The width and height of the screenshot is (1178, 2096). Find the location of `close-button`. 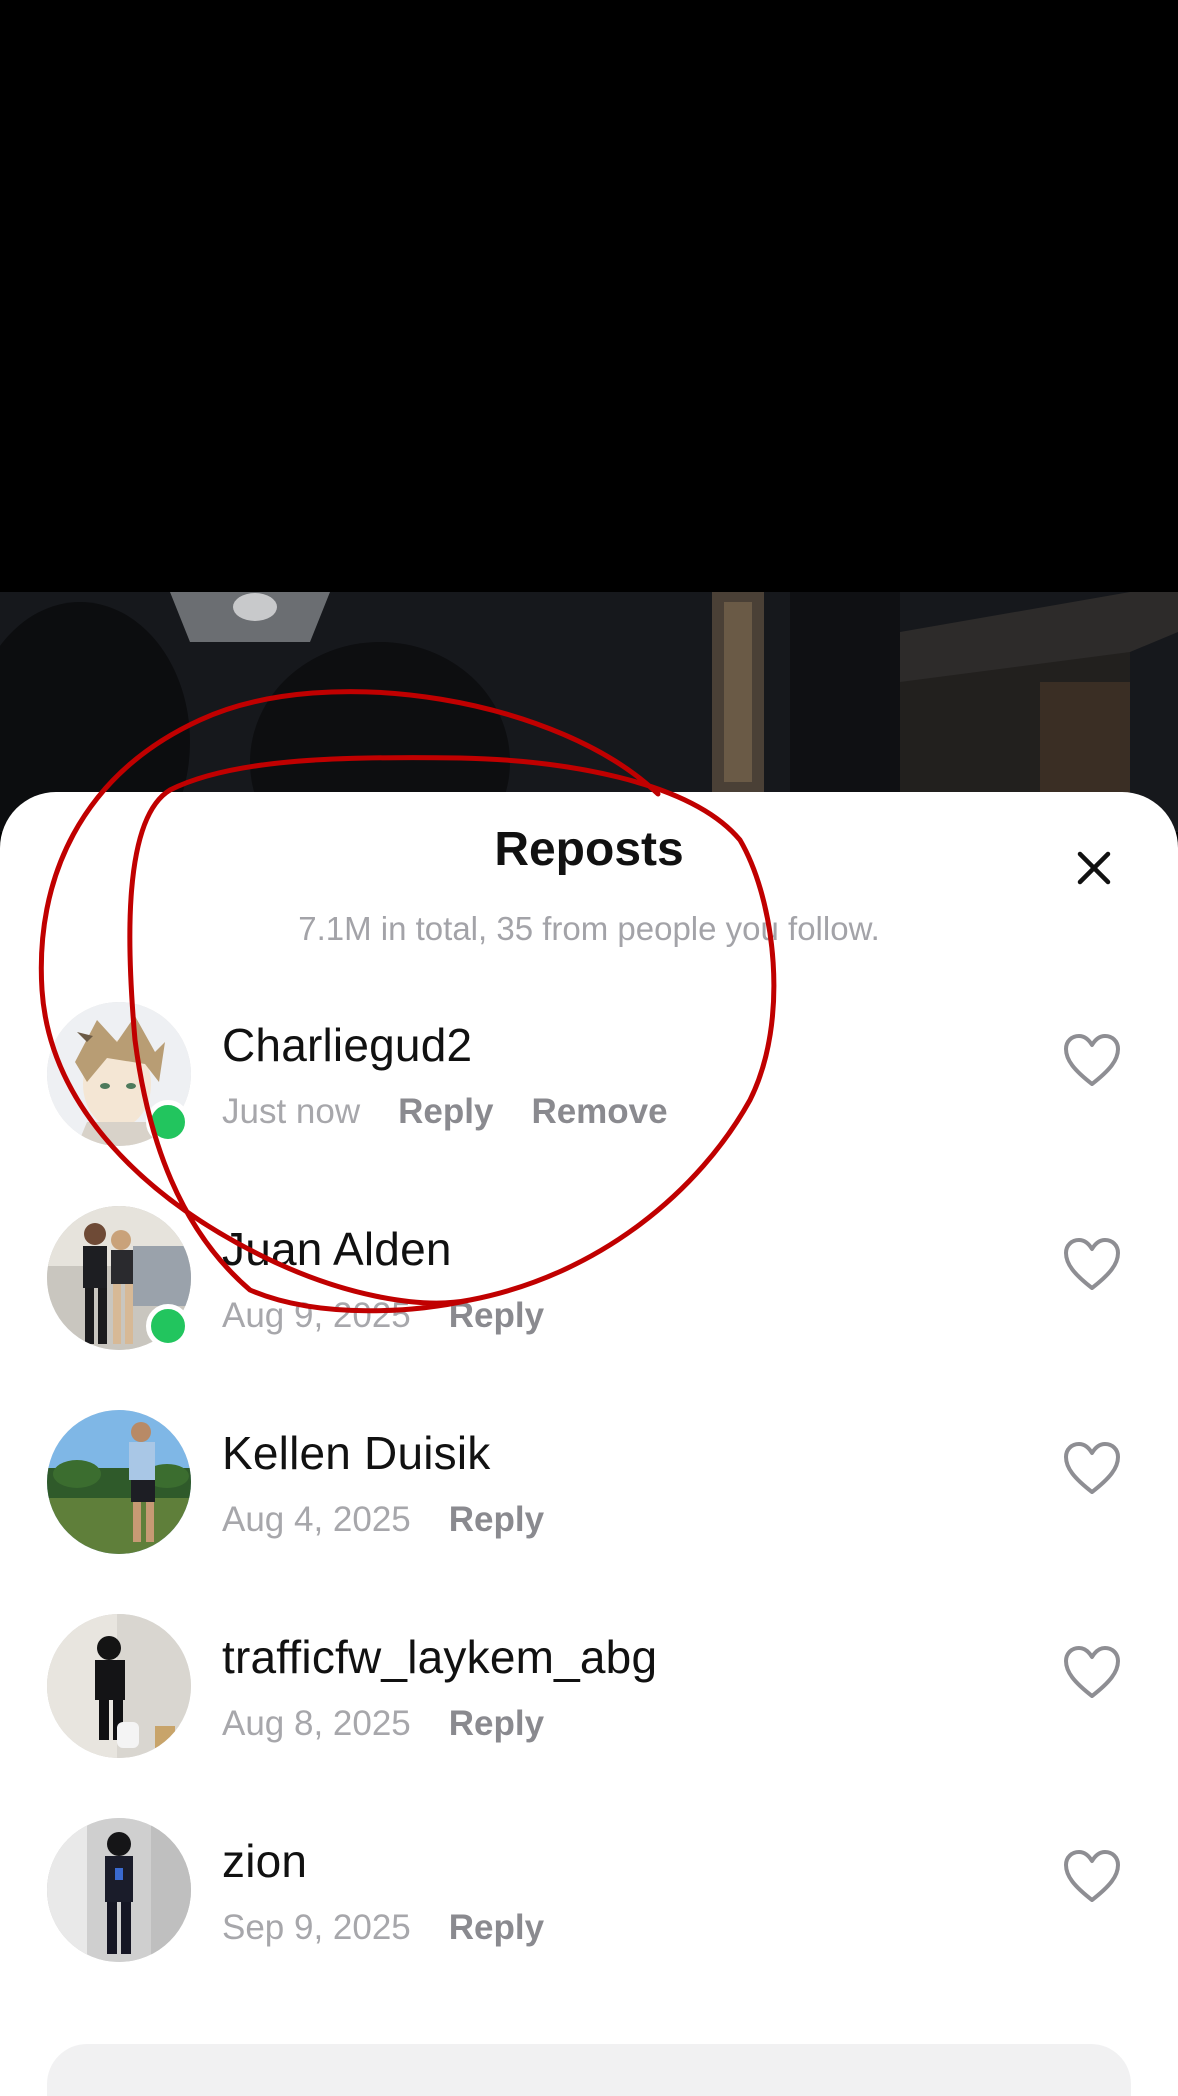

close-button is located at coordinates (1094, 868).